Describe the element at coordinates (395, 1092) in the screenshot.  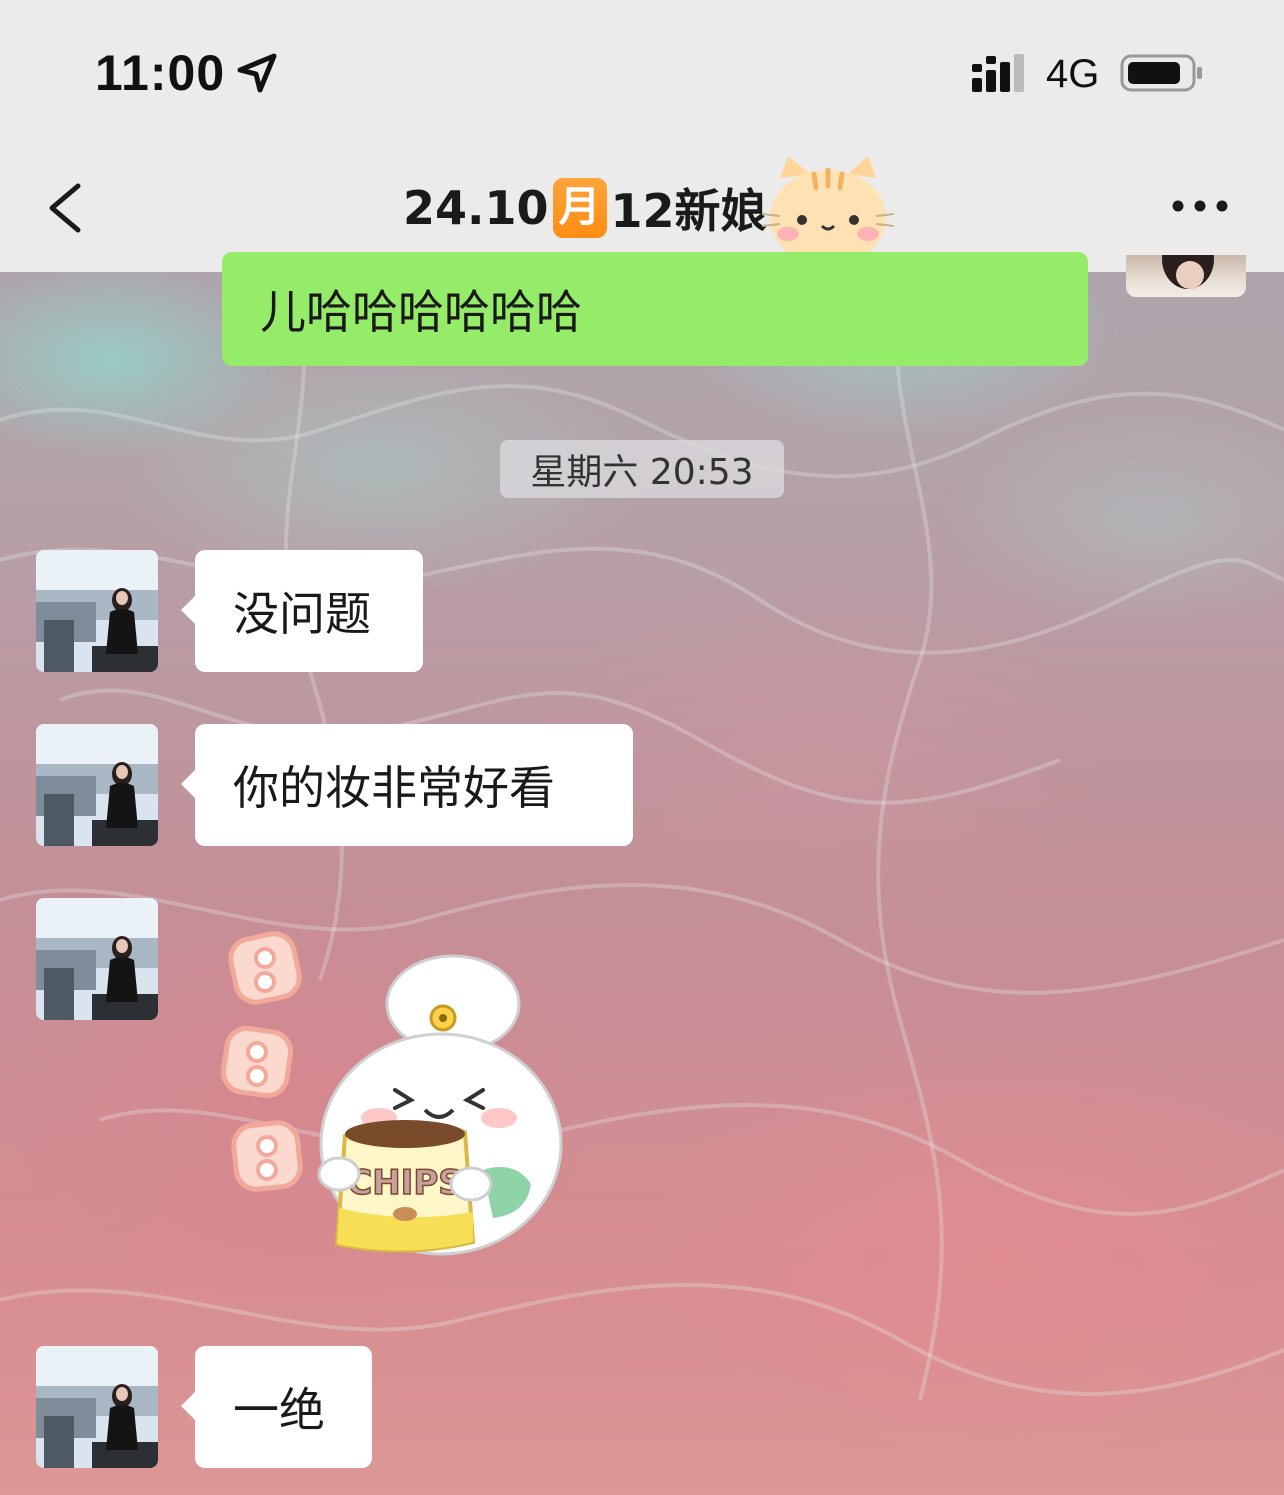
I see `chips-sticker: CHIPS` at that location.